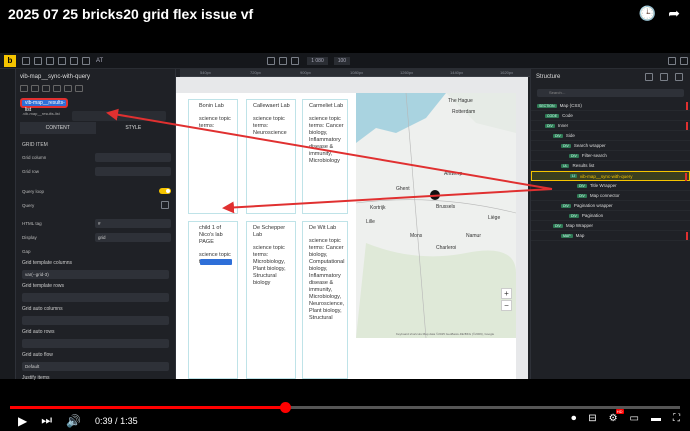 The width and height of the screenshot is (690, 431). What do you see at coordinates (610, 206) in the screenshot?
I see `structure-node: DIV Pagination wrapper` at bounding box center [610, 206].